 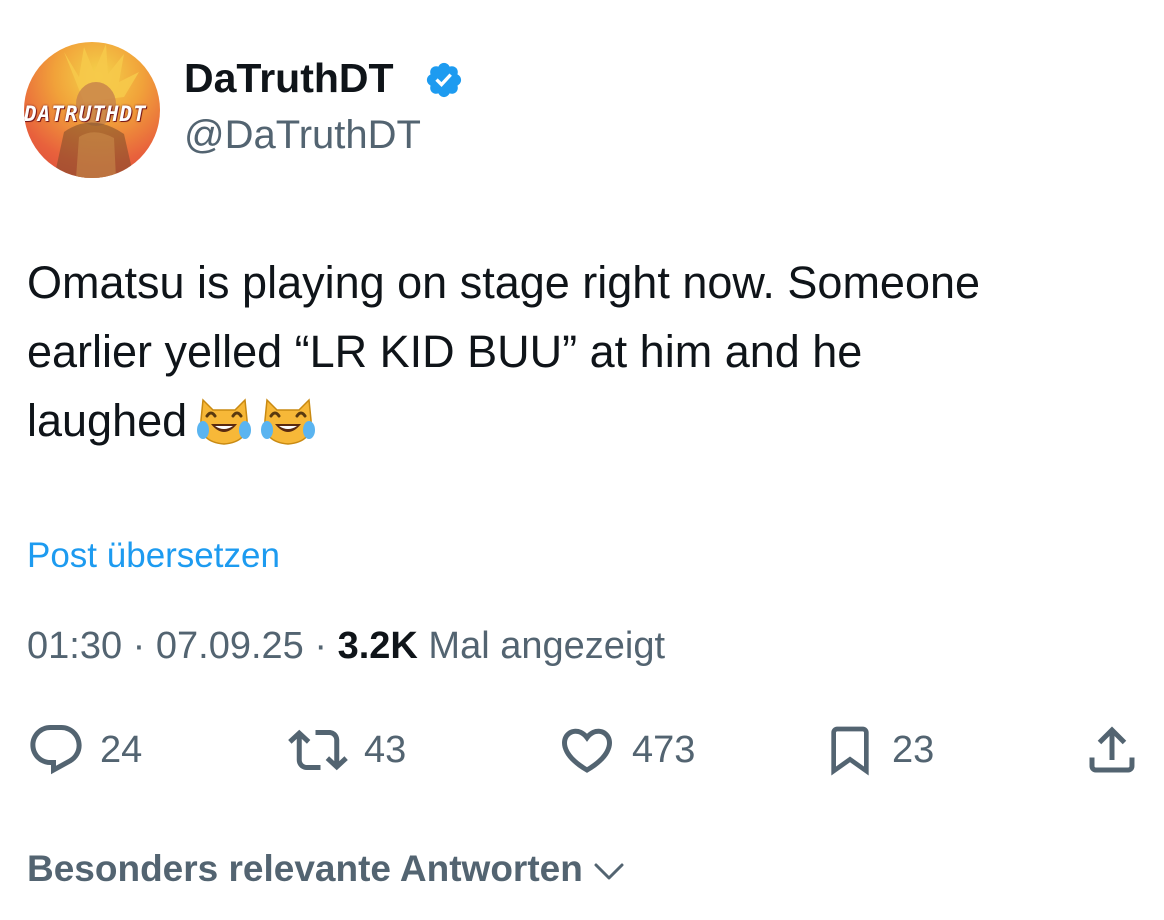 I want to click on emoji-group, so click(x=259, y=429).